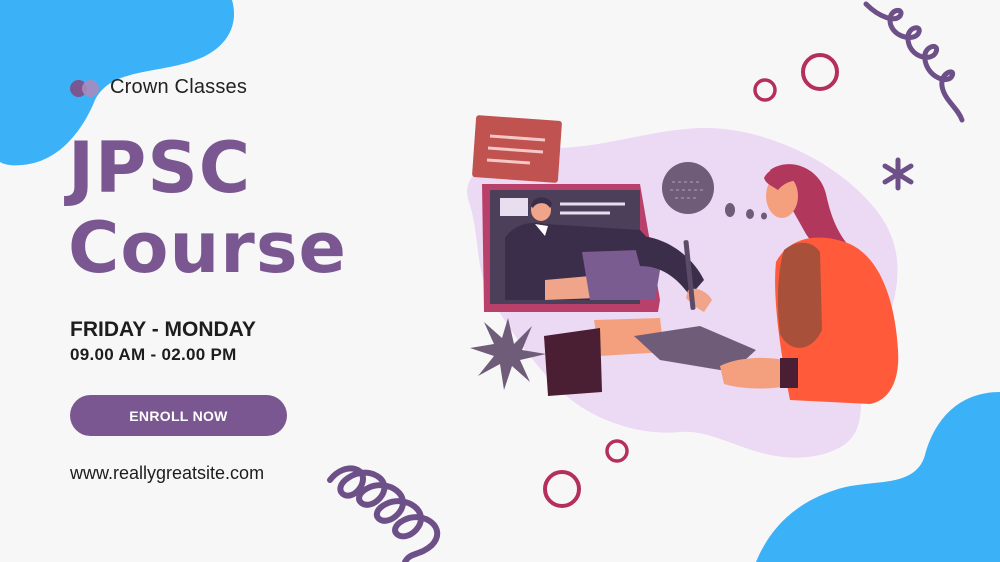  What do you see at coordinates (207, 248) in the screenshot?
I see `title-line-2: Course` at bounding box center [207, 248].